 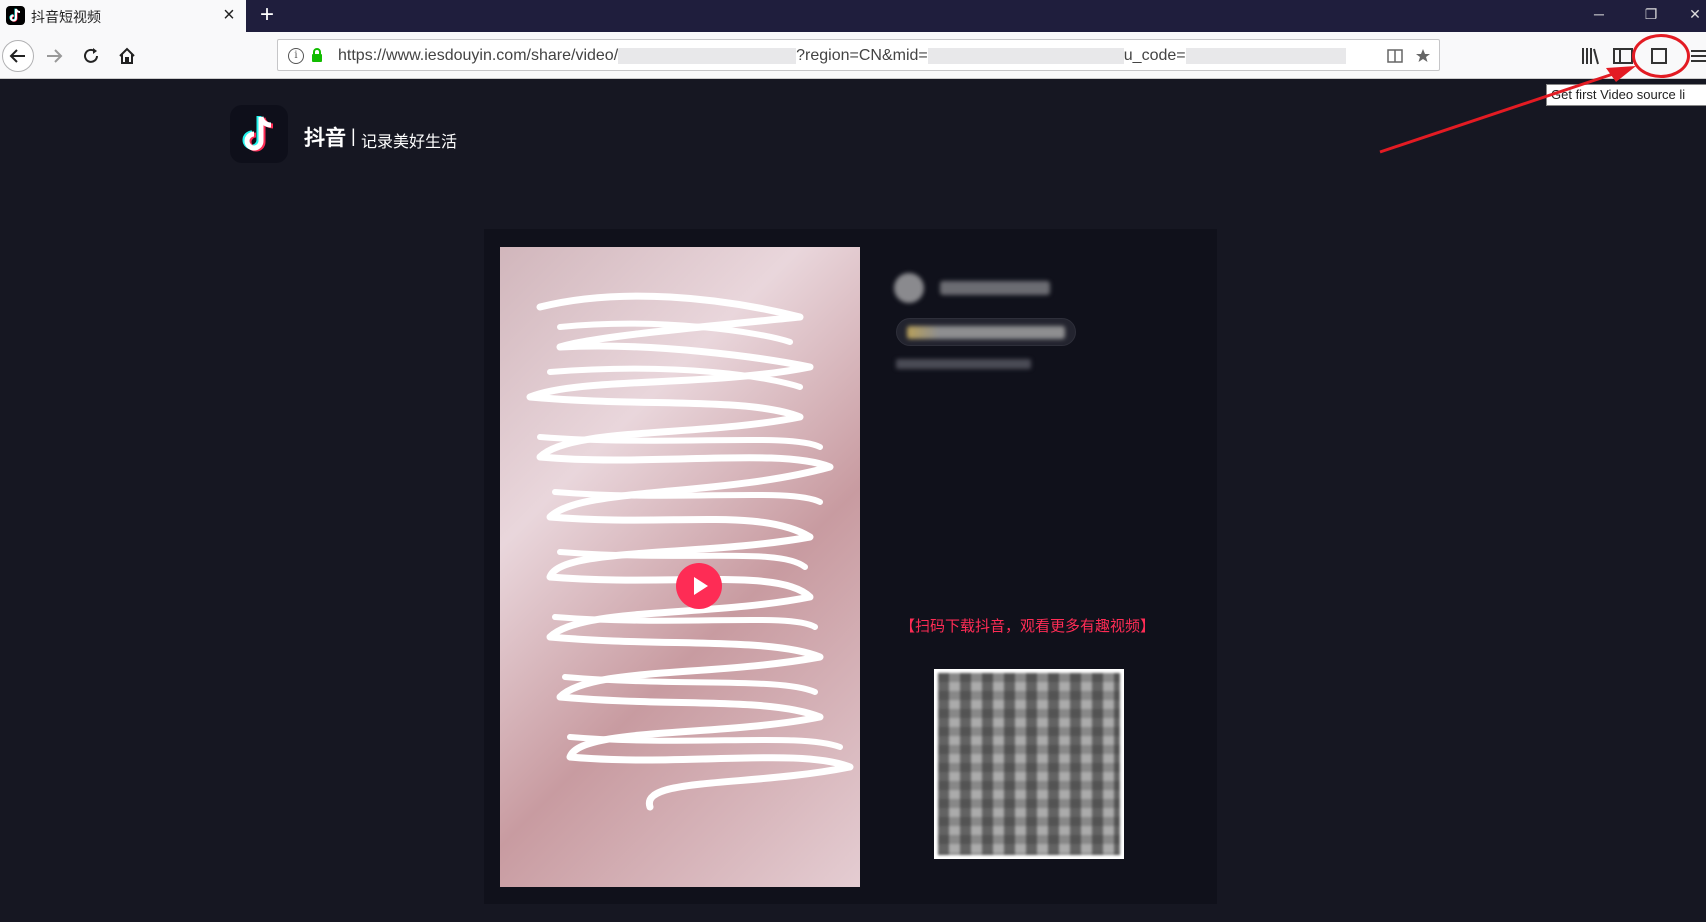 I want to click on scribble-overlay, so click(x=690, y=551).